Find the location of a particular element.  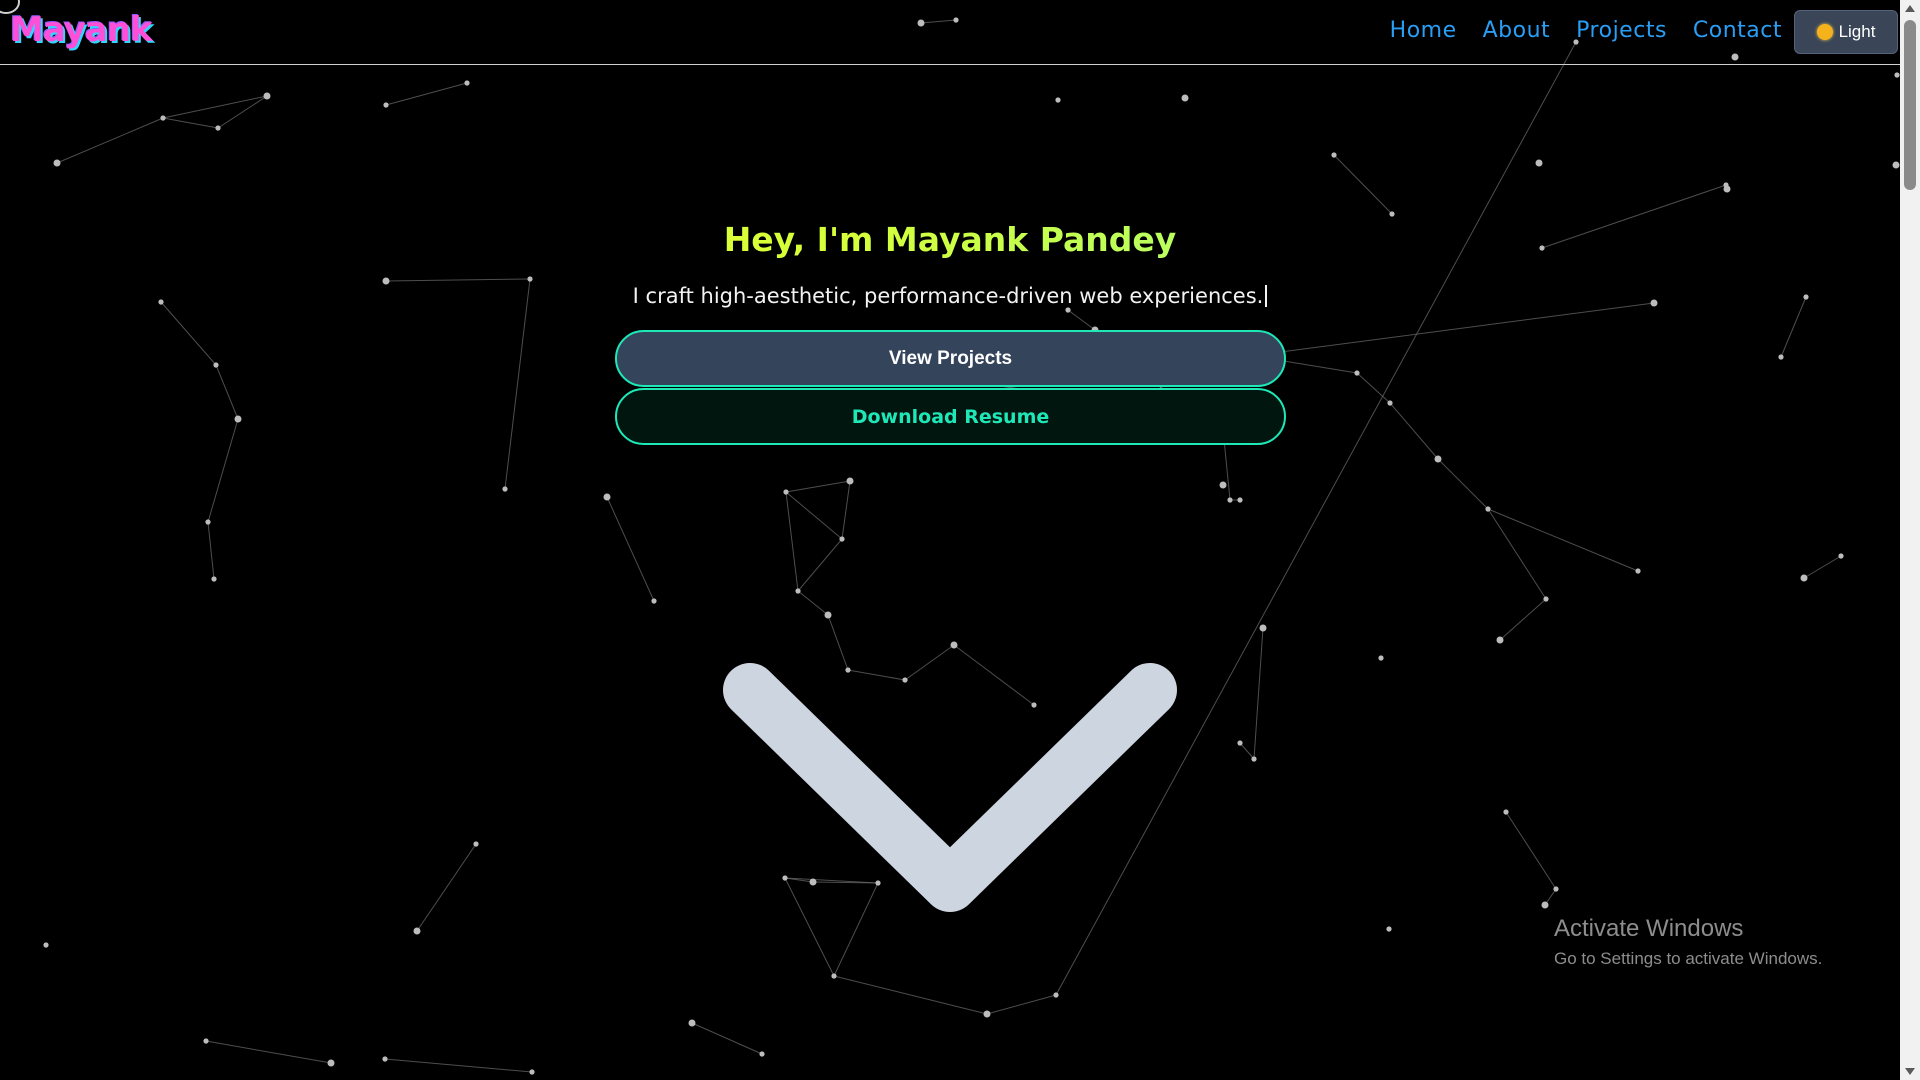

theme-toggle-button: Light is located at coordinates (1846, 32).